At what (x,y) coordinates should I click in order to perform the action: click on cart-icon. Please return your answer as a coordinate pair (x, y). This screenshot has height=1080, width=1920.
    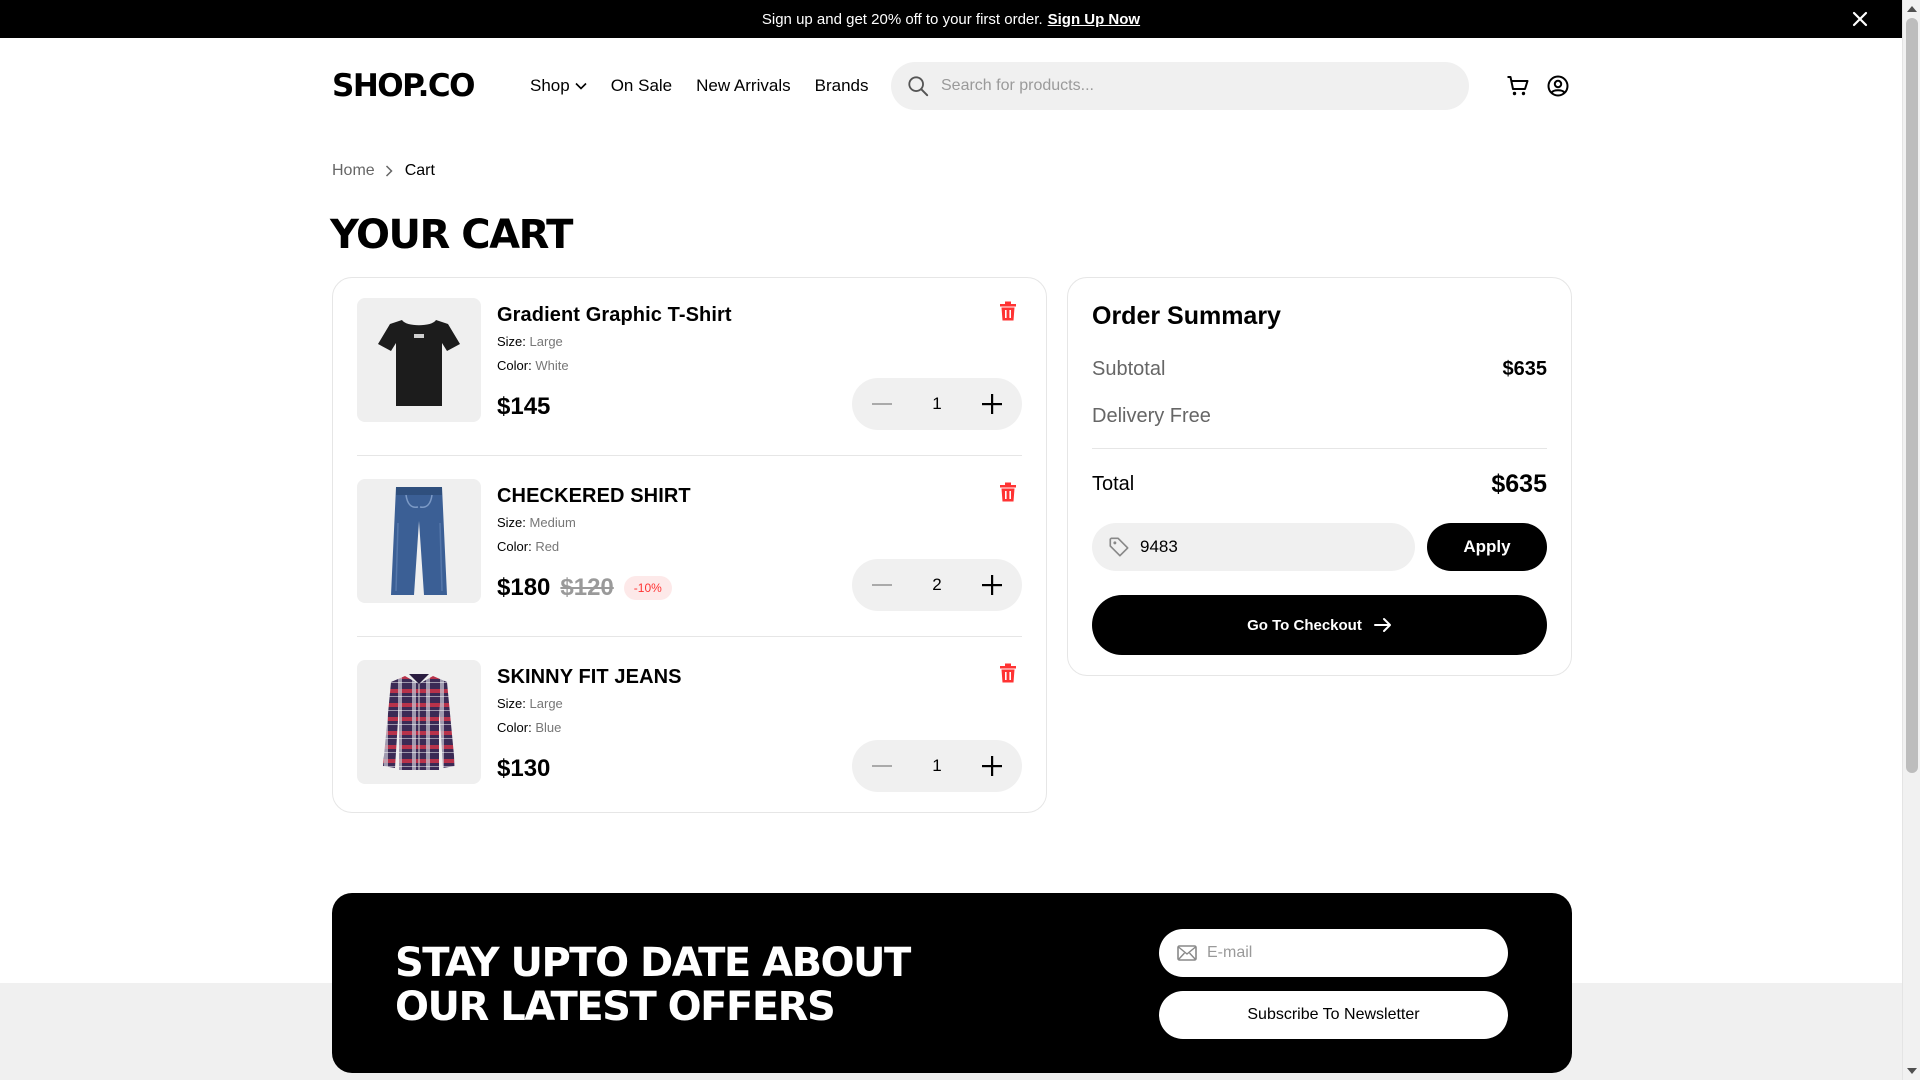
    Looking at the image, I should click on (1518, 86).